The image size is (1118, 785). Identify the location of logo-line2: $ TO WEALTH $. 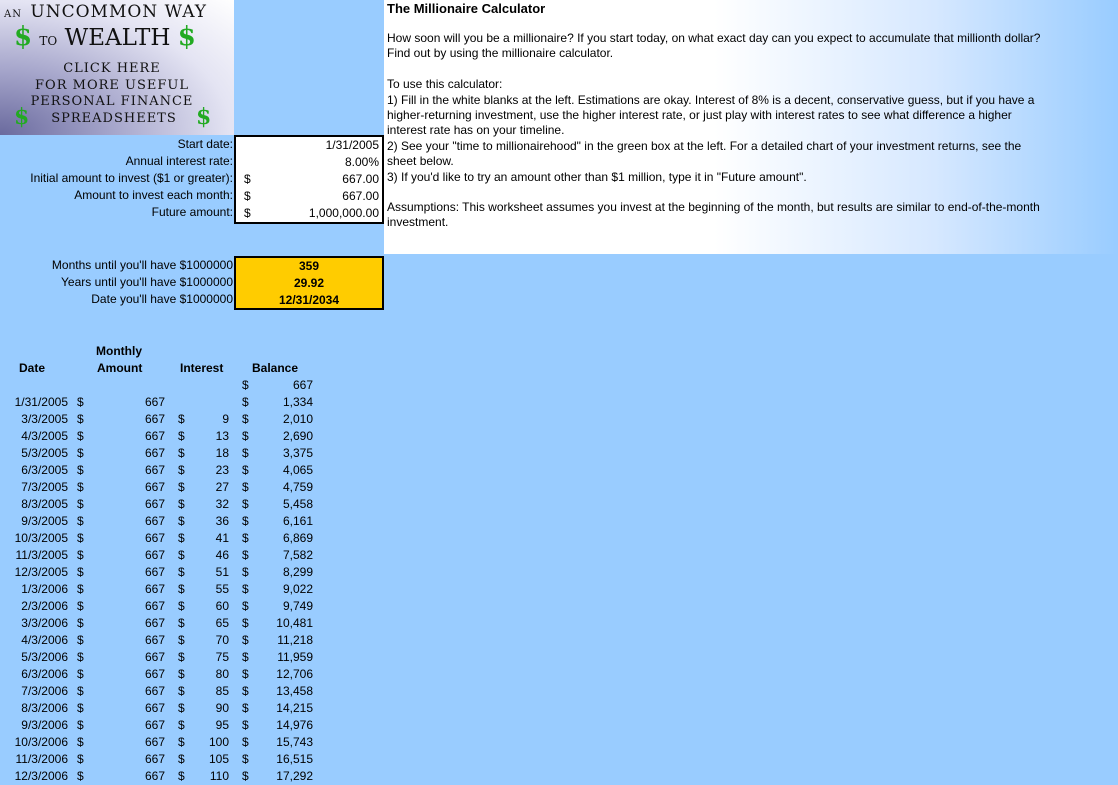
(105, 37).